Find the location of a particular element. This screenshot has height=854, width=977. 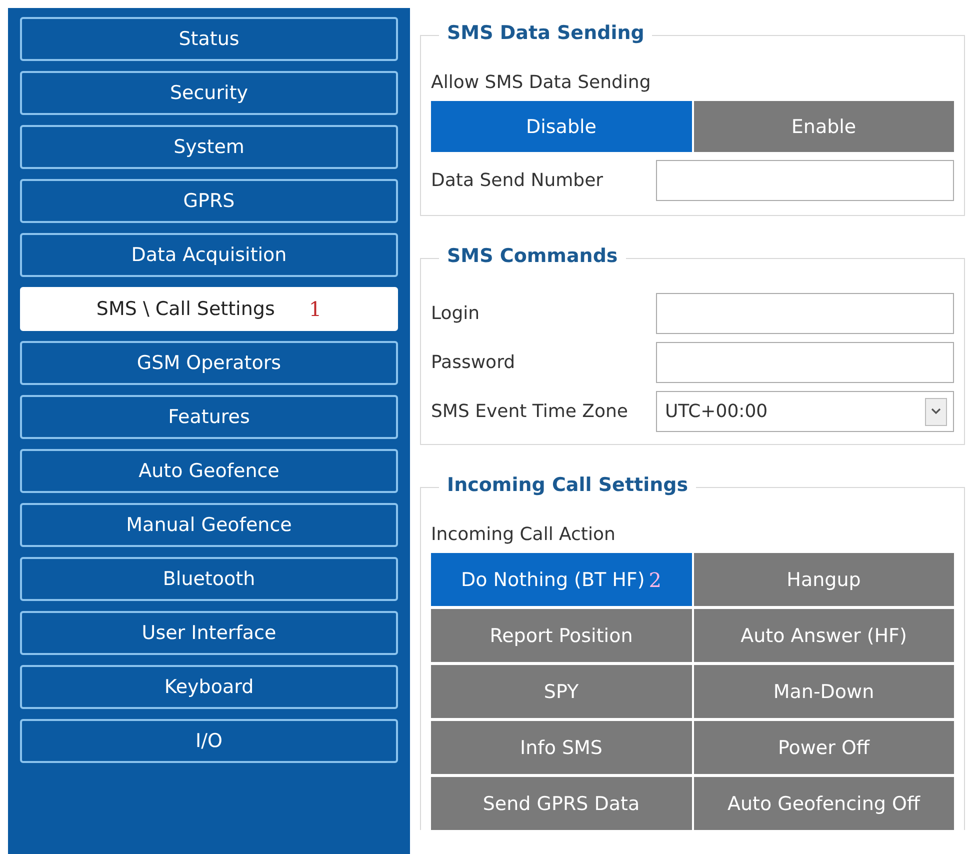

option-button: Auto Geofencing Off is located at coordinates (824, 803).